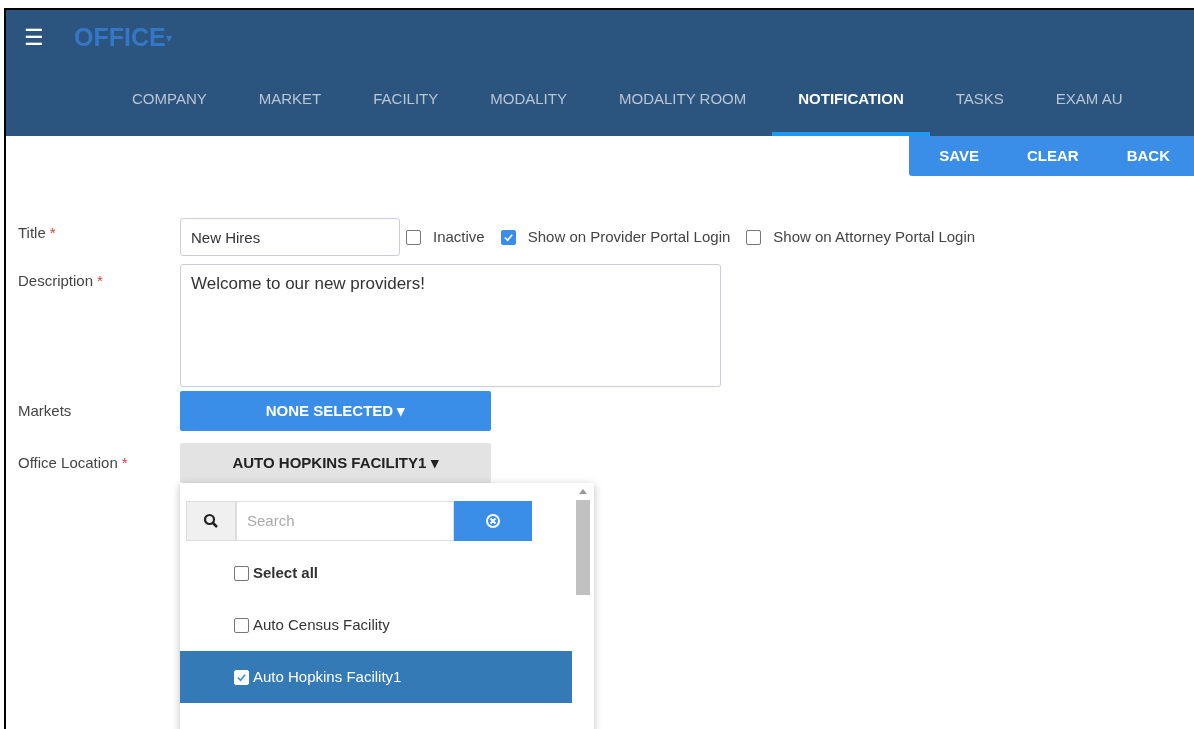  I want to click on field-label: Markets, so click(45, 410).